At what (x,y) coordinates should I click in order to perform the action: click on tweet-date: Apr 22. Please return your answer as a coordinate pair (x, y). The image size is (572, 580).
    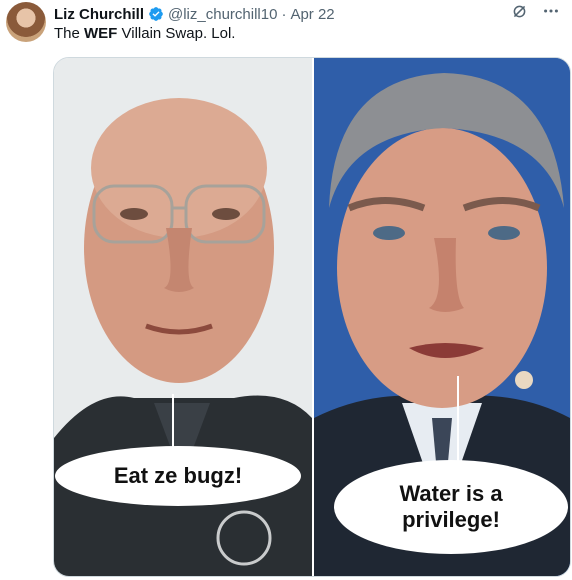
    Looking at the image, I should click on (312, 14).